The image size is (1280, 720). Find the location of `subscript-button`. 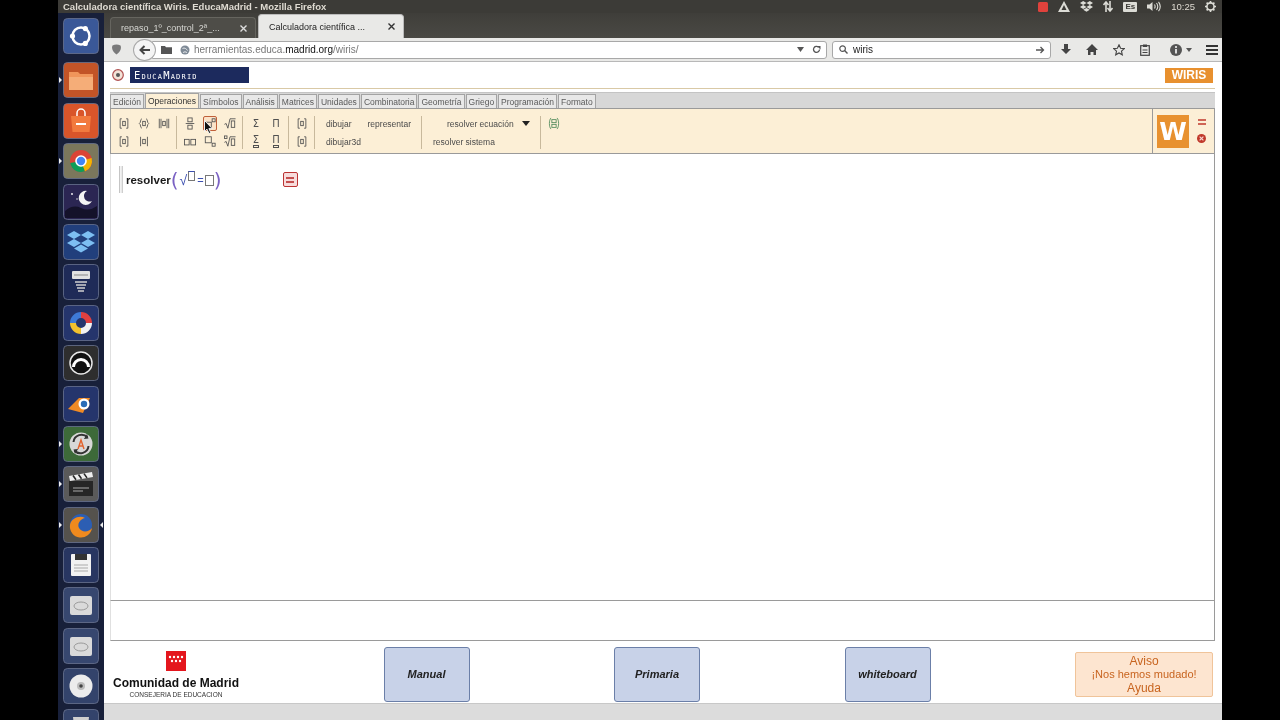

subscript-button is located at coordinates (210, 141).